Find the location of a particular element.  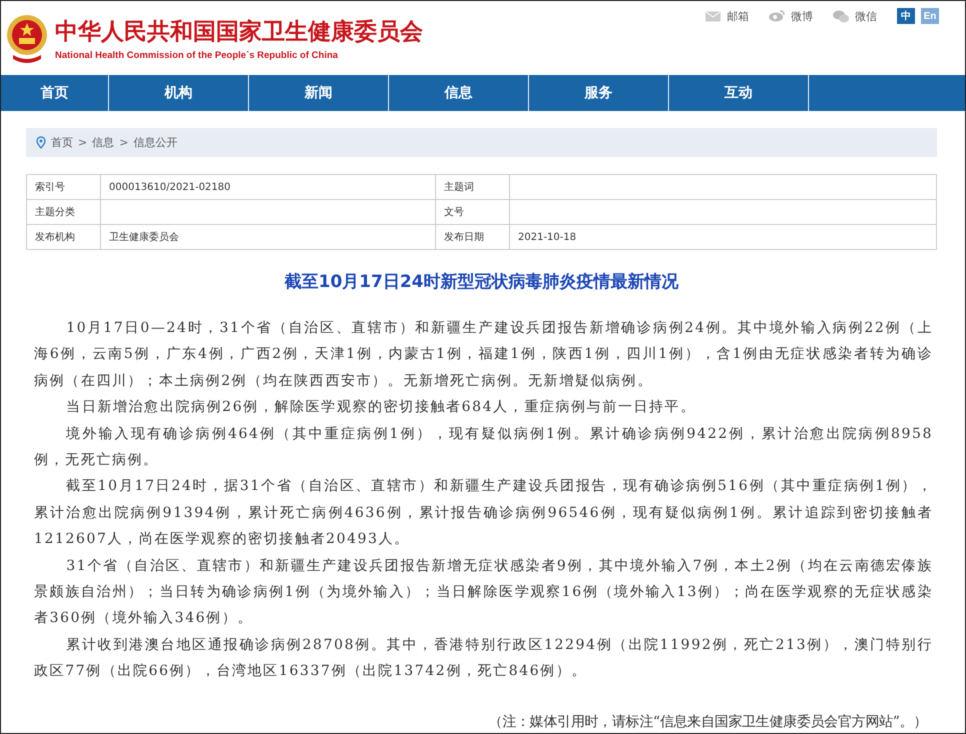

table-cell: 文号 is located at coordinates (473, 212).